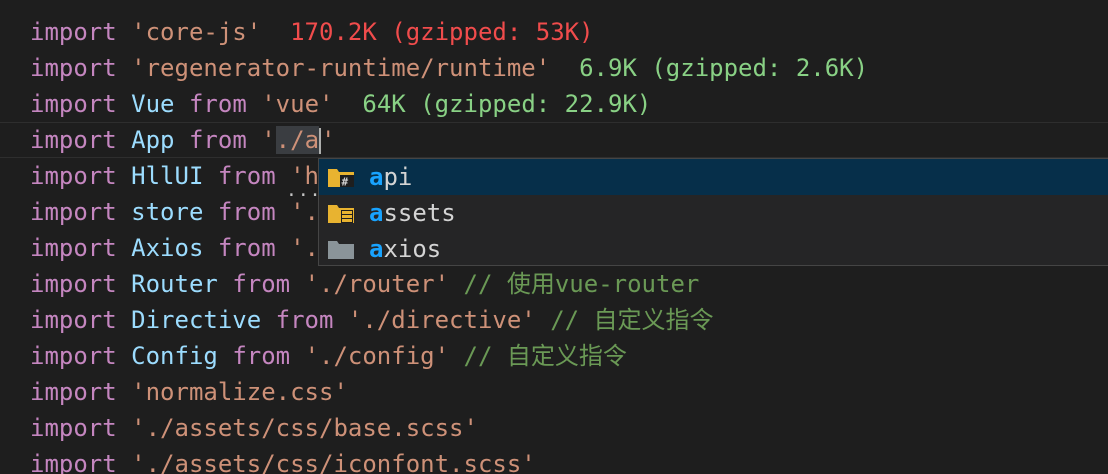  What do you see at coordinates (333, 462) in the screenshot?
I see `code-token: './assets/css/iconfont.scss'` at bounding box center [333, 462].